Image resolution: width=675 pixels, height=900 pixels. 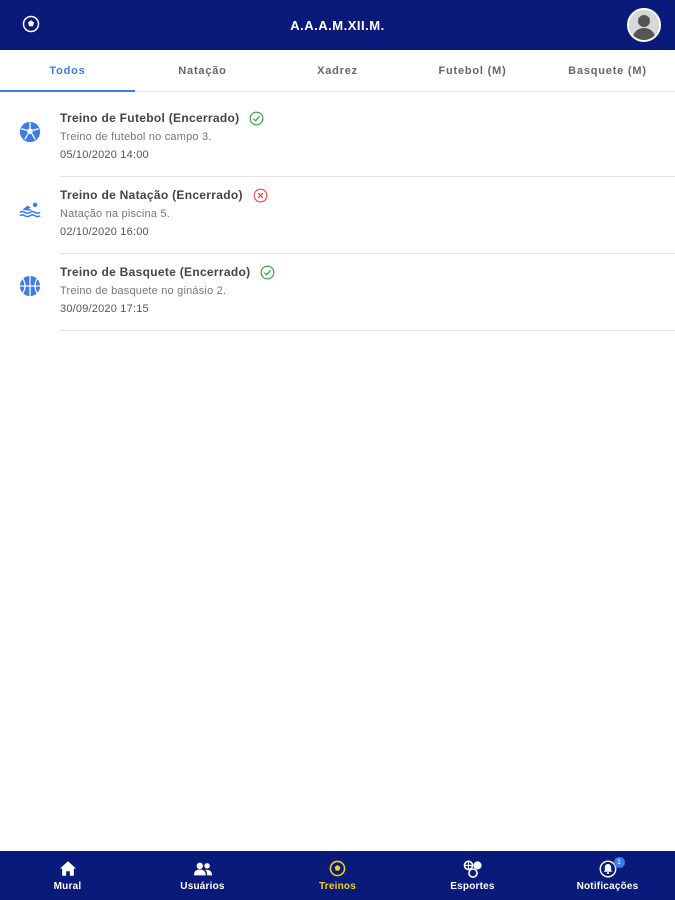 I want to click on nav-treinos: Treinos, so click(x=337, y=875).